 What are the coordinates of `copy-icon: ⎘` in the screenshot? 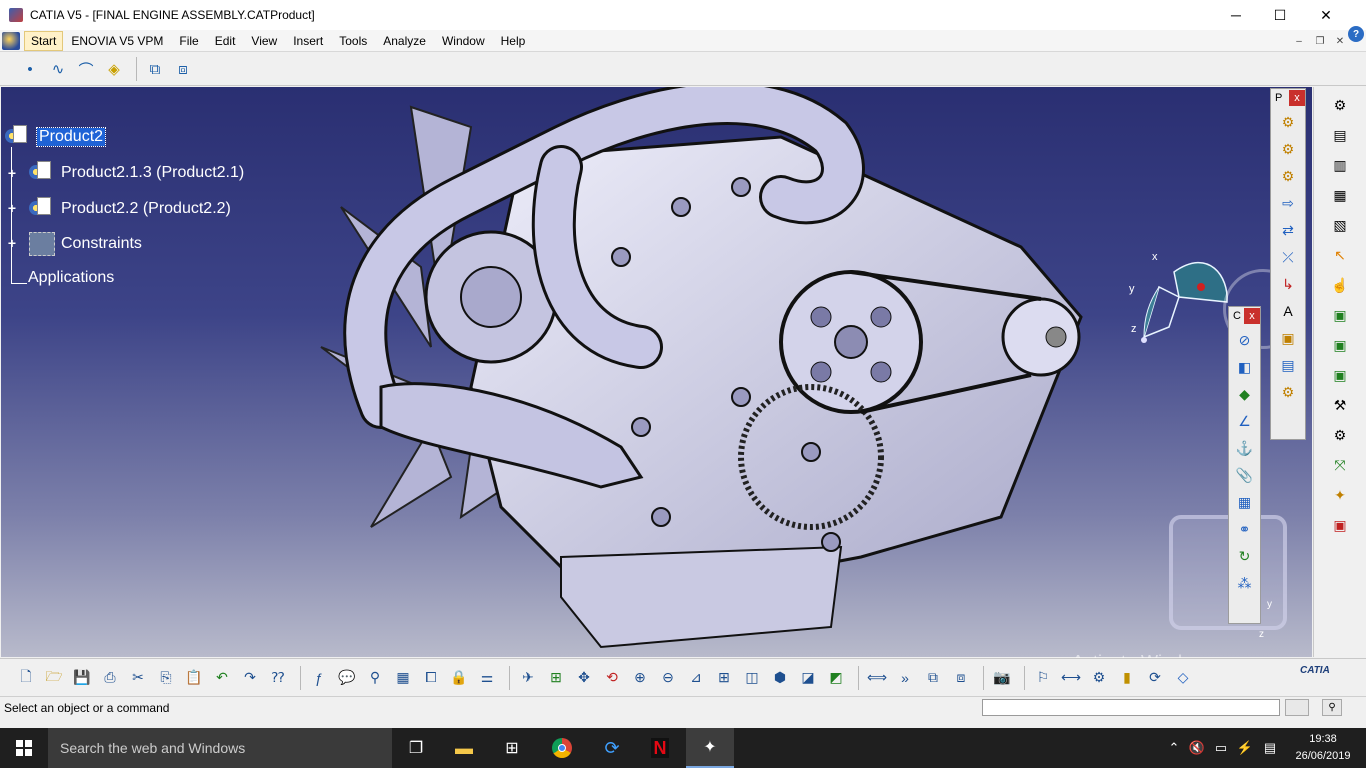 It's located at (166, 678).